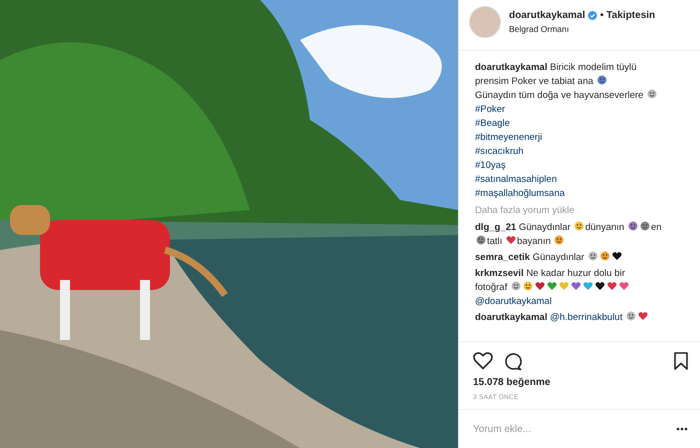 This screenshot has height=448, width=700. What do you see at coordinates (491, 287) in the screenshot?
I see `comment-text: fotoğraf` at bounding box center [491, 287].